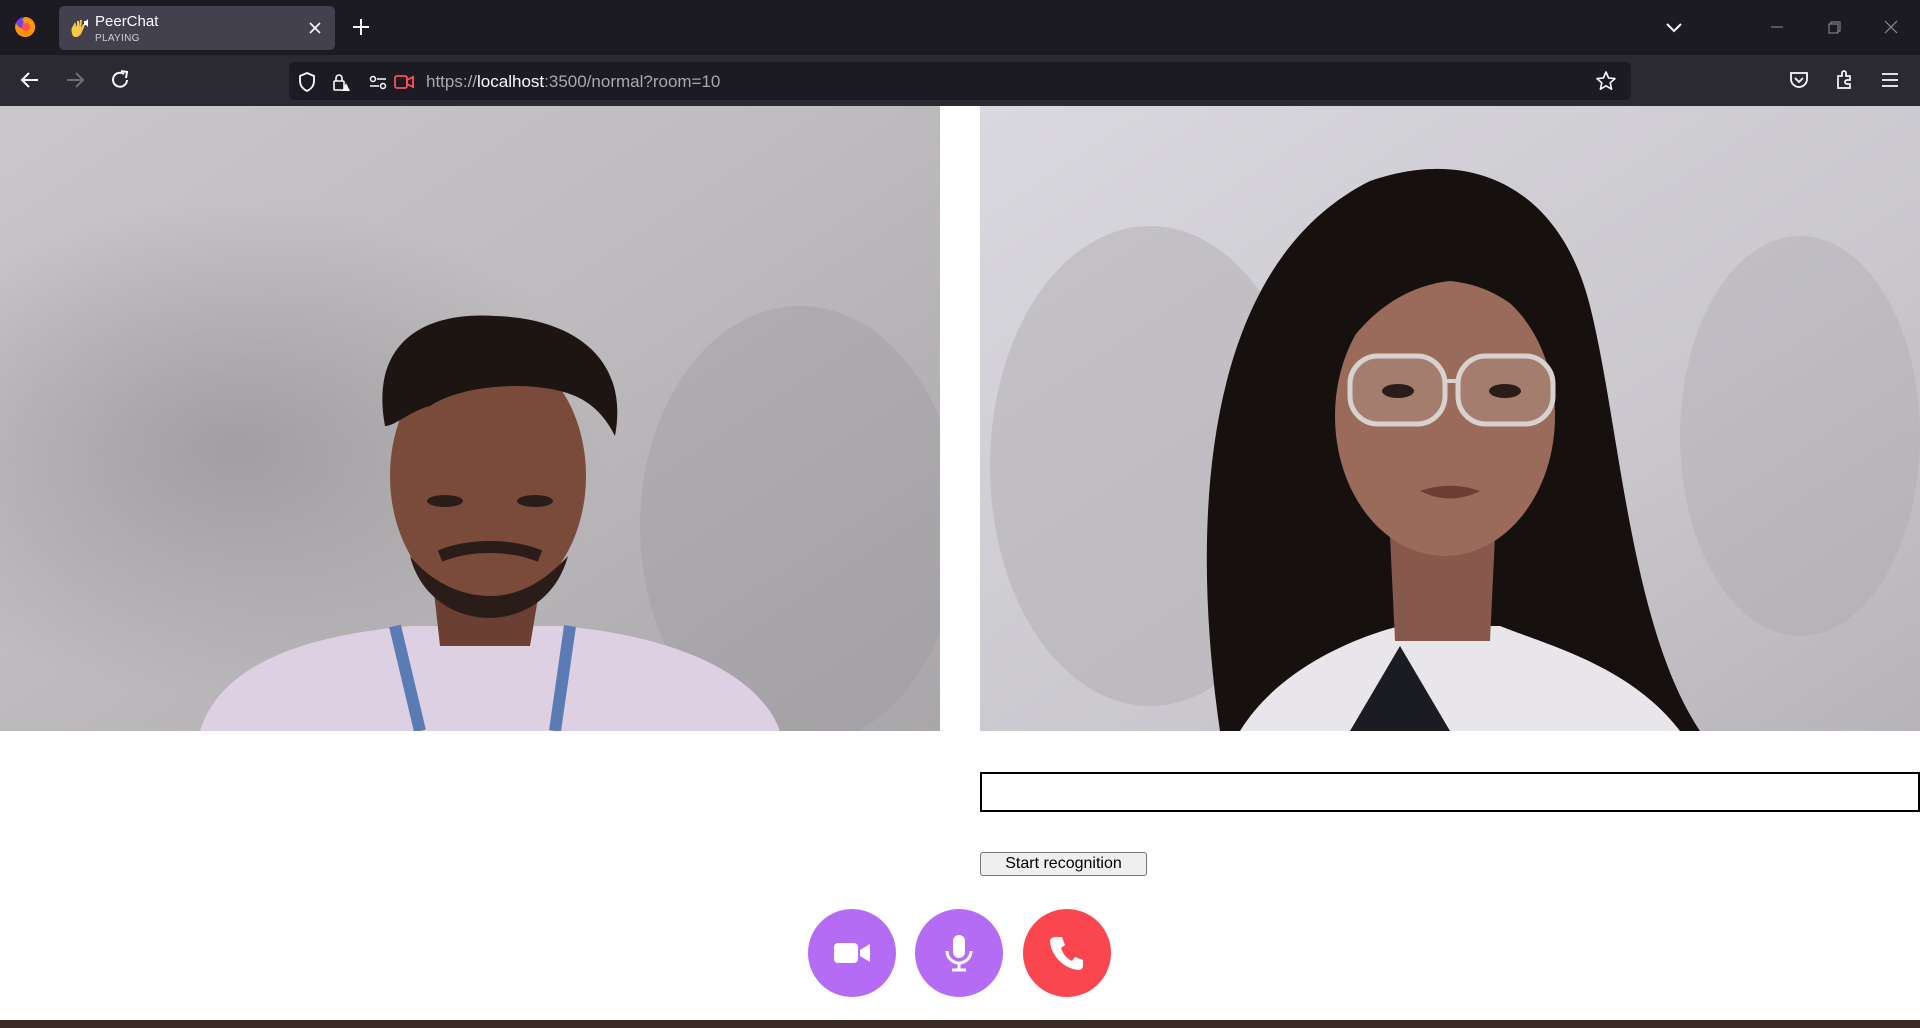 This screenshot has width=1920, height=1028. I want to click on firefox-logo-icon, so click(25, 27).